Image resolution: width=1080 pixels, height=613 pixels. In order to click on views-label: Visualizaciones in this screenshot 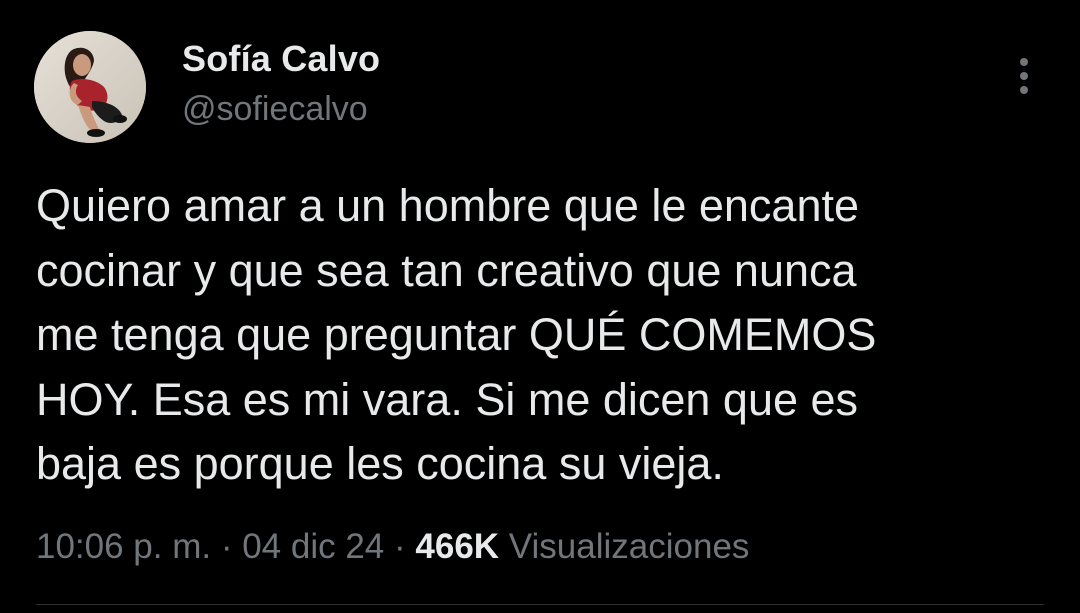, I will do `click(629, 546)`.